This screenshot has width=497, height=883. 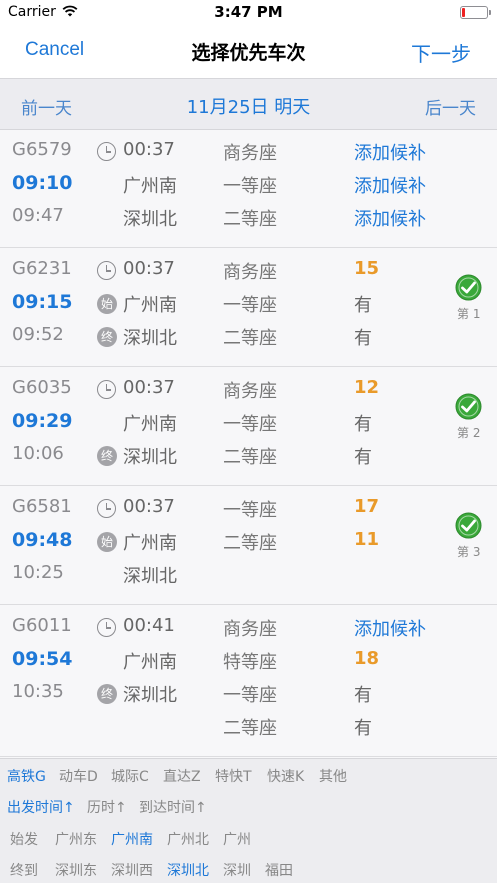 I want to click on train-type-filter-row: 高铁G 动车D 城际C 直达Z 特快T 快速K 其他, so click(x=248, y=774).